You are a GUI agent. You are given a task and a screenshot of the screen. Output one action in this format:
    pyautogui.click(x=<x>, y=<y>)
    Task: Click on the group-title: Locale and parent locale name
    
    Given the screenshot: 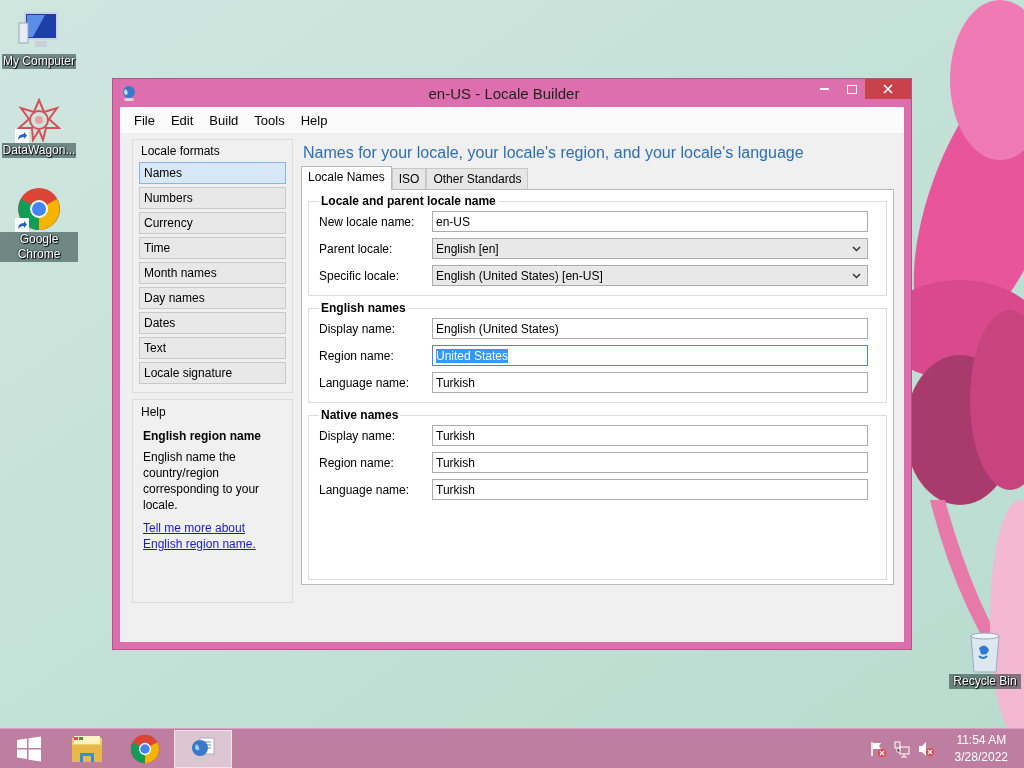 What is the action you would take?
    pyautogui.click(x=408, y=201)
    